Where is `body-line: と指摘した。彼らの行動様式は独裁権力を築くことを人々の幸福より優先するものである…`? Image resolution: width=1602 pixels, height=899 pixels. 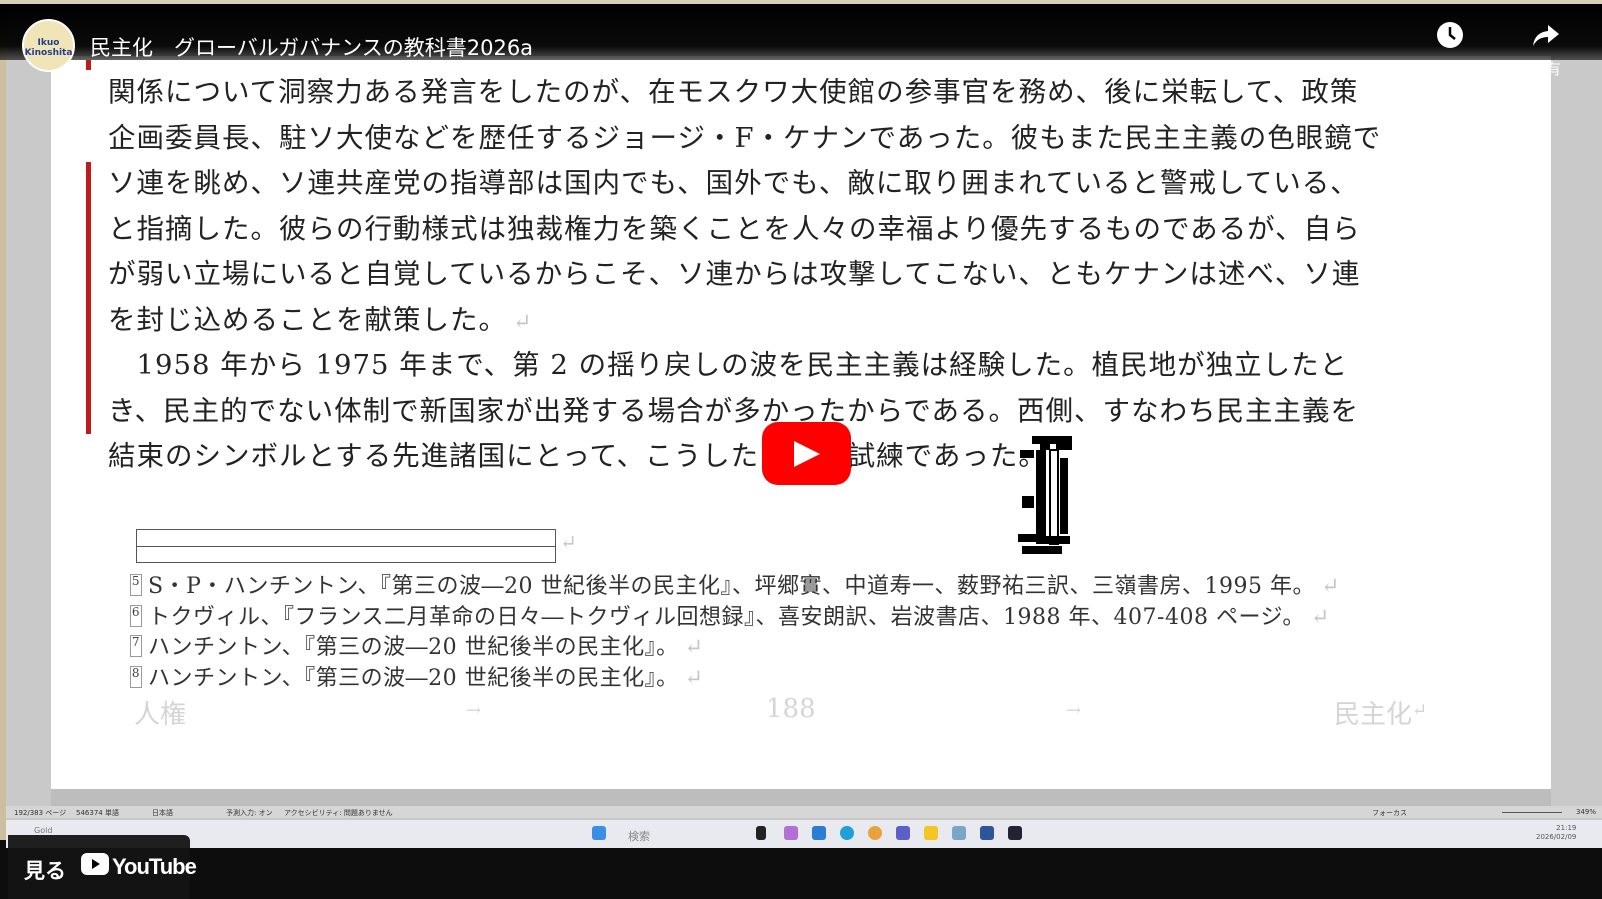
body-line: と指摘した。彼らの行動様式は独裁権力を築くことを人々の幸福より優先するものである… is located at coordinates (734, 228).